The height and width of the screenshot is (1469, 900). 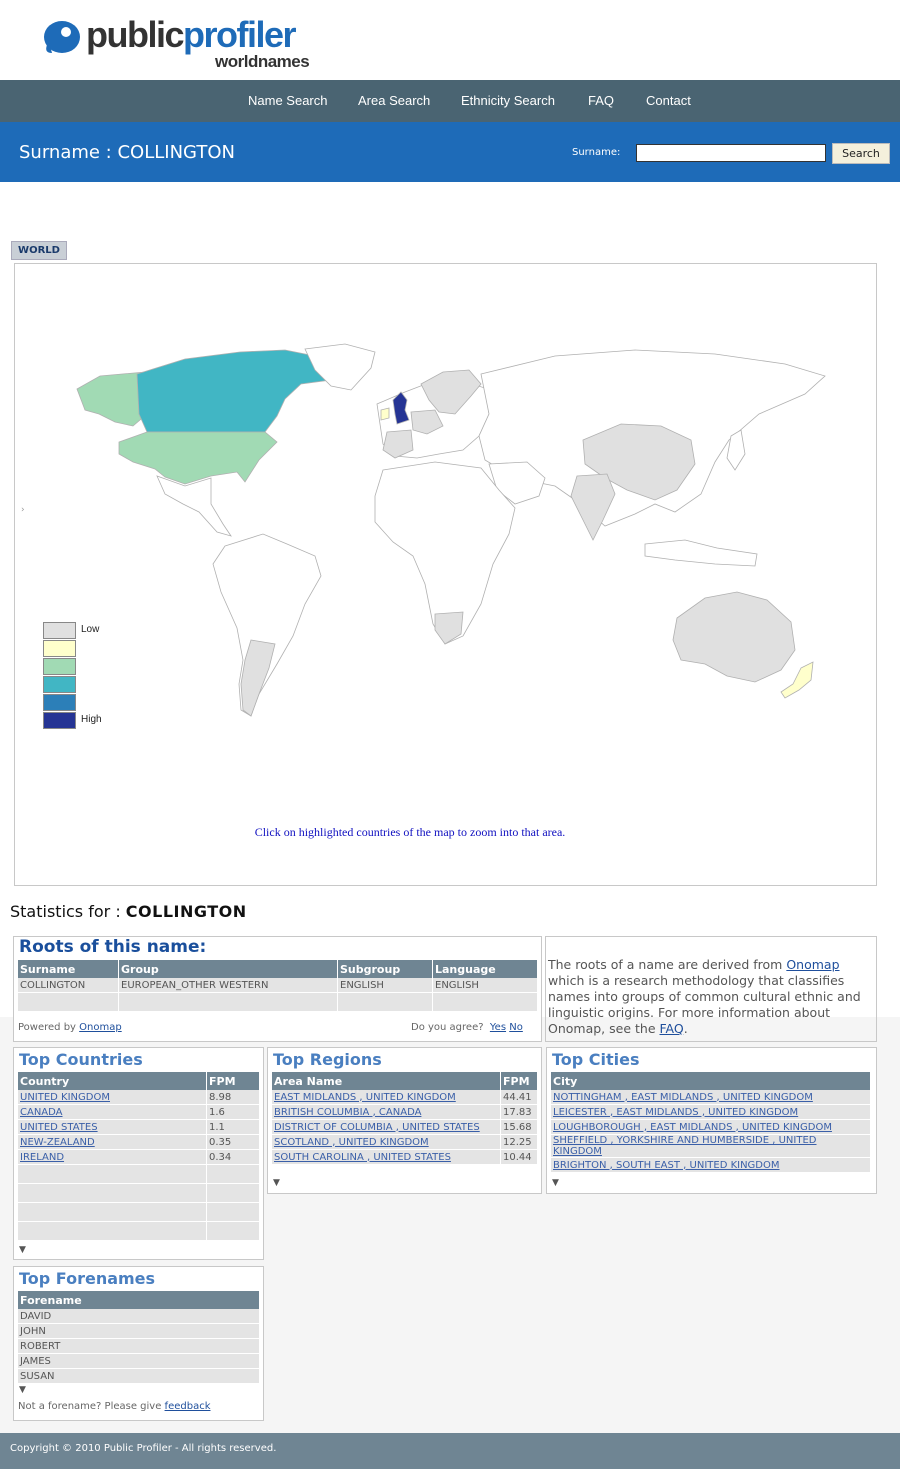 I want to click on more-forenames-icon: ▼, so click(x=22, y=1390).